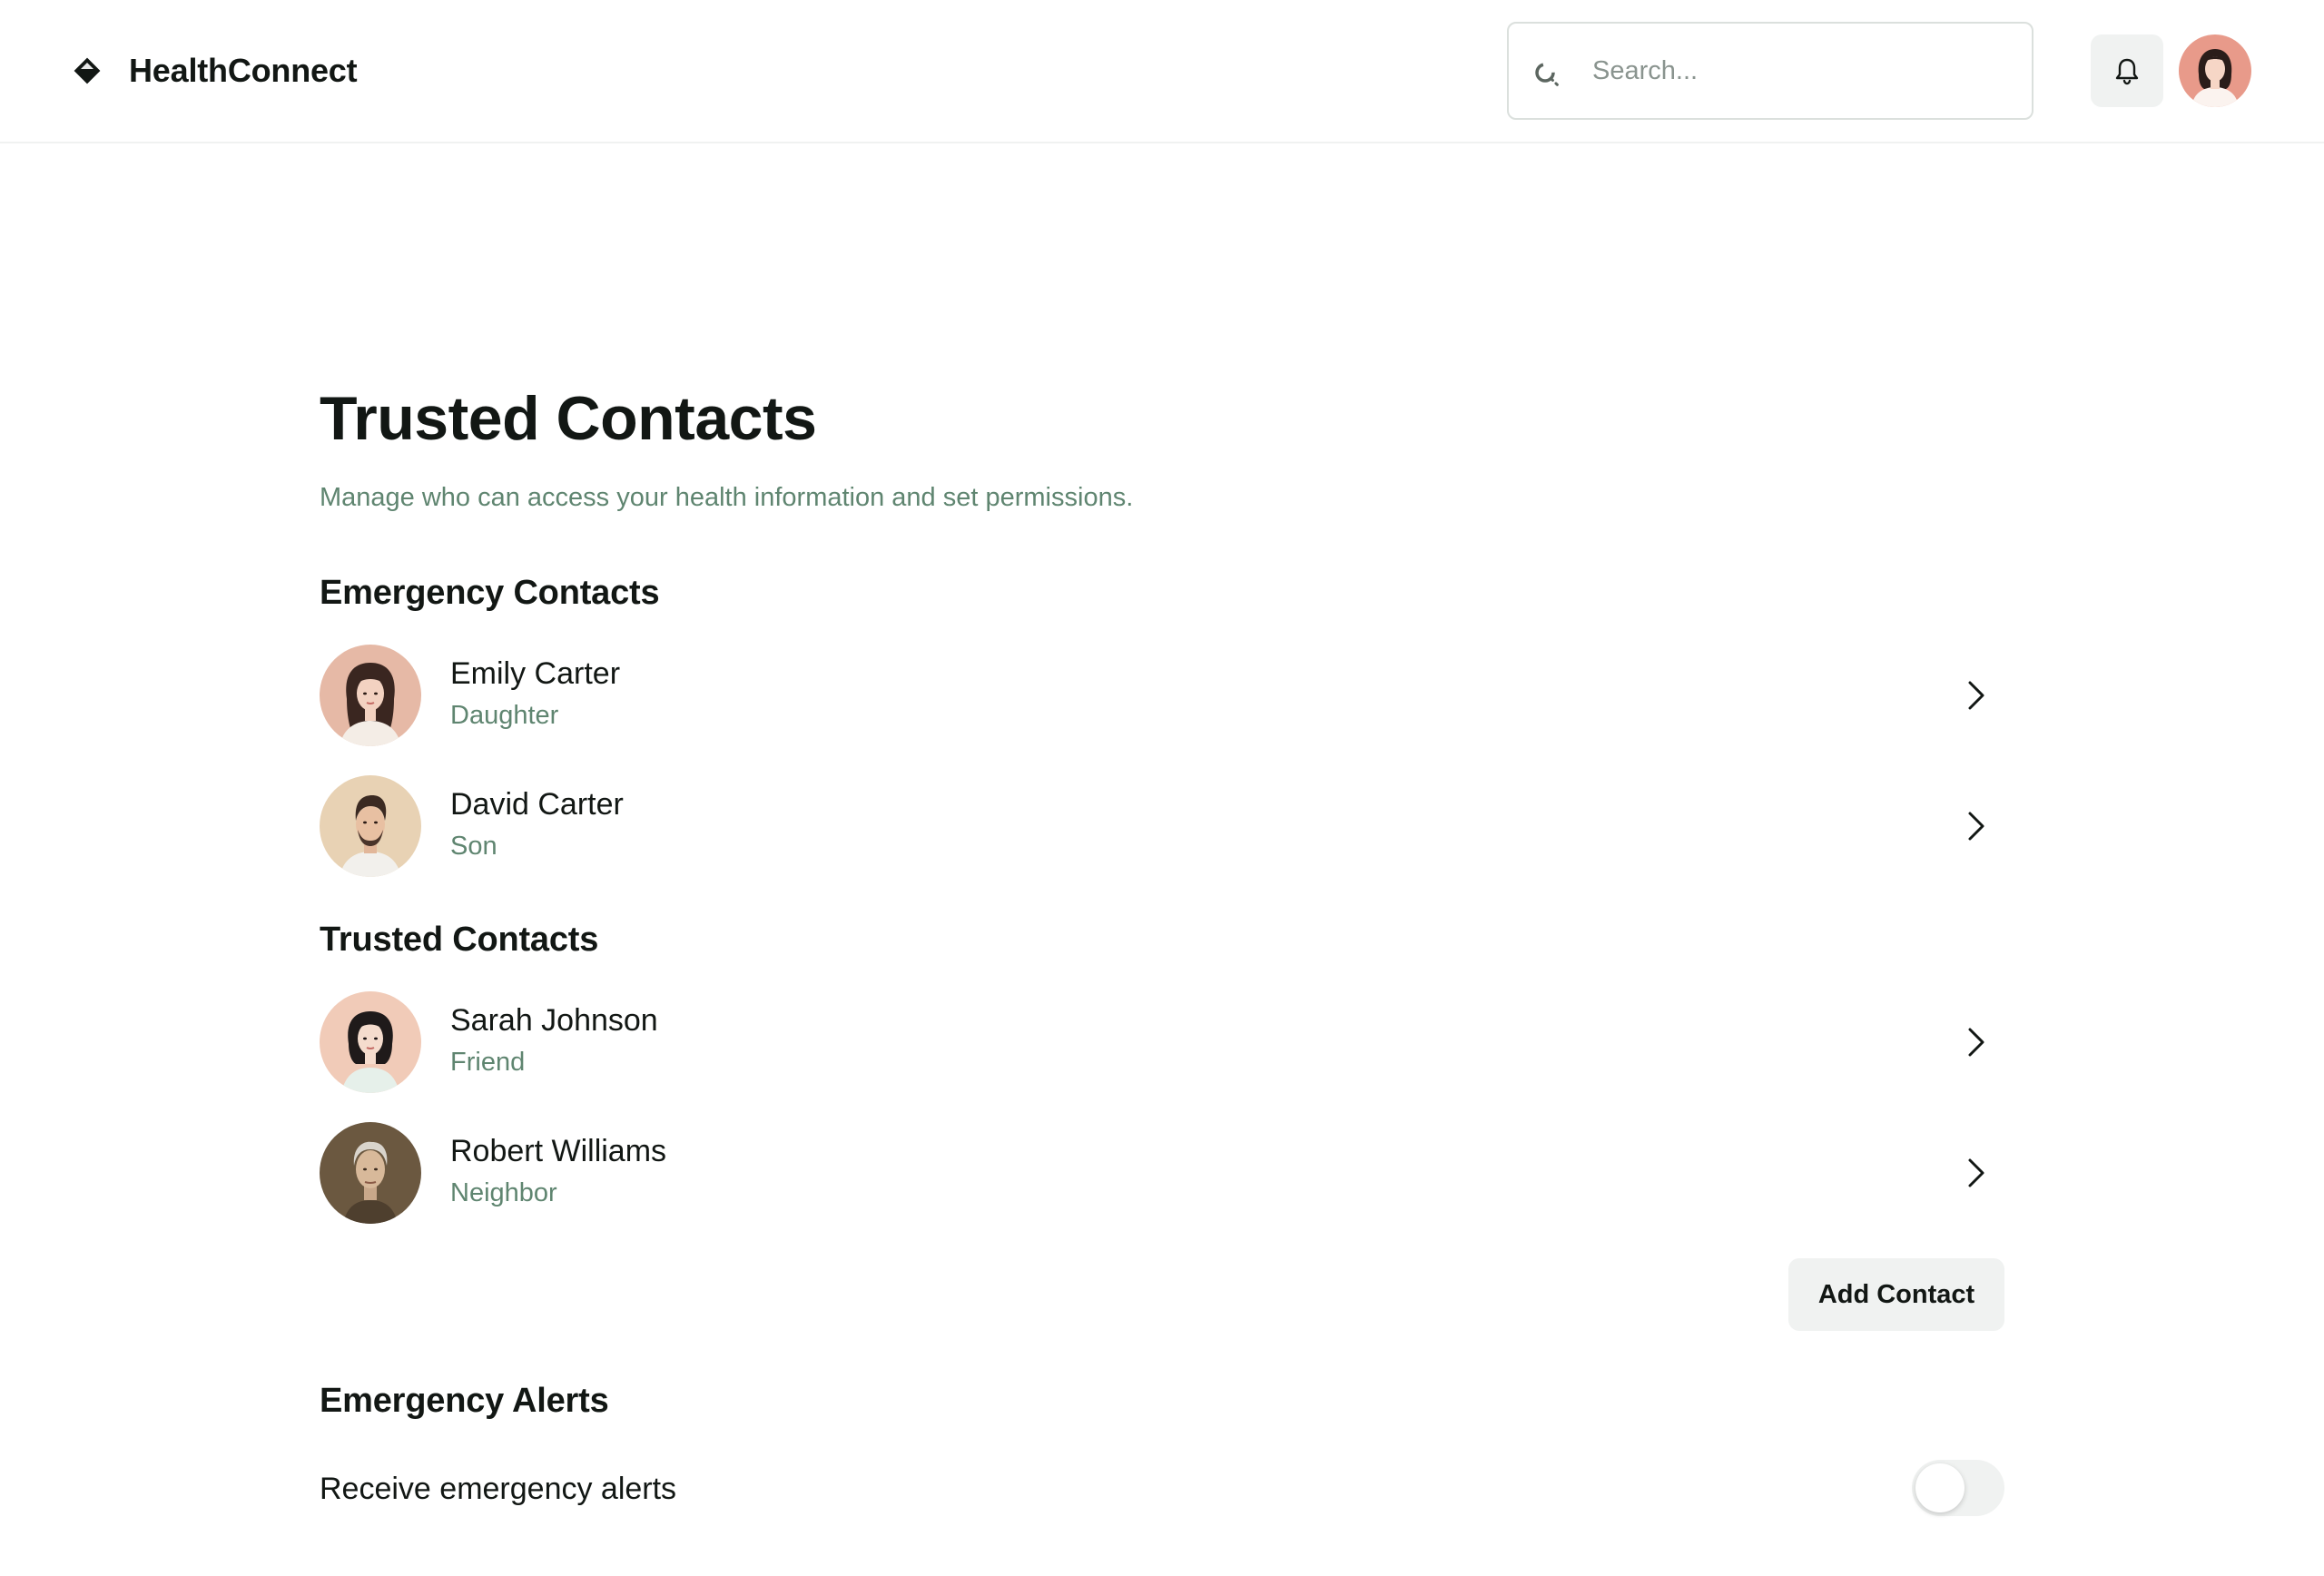 The height and width of the screenshot is (1576, 2324). I want to click on contact-relation: Daughter, so click(504, 715).